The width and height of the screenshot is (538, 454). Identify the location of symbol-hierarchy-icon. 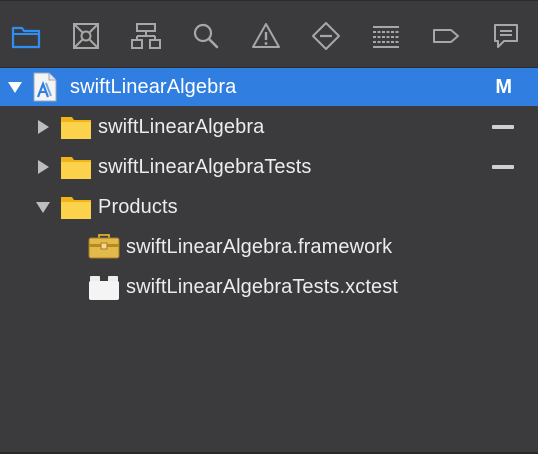
(146, 36).